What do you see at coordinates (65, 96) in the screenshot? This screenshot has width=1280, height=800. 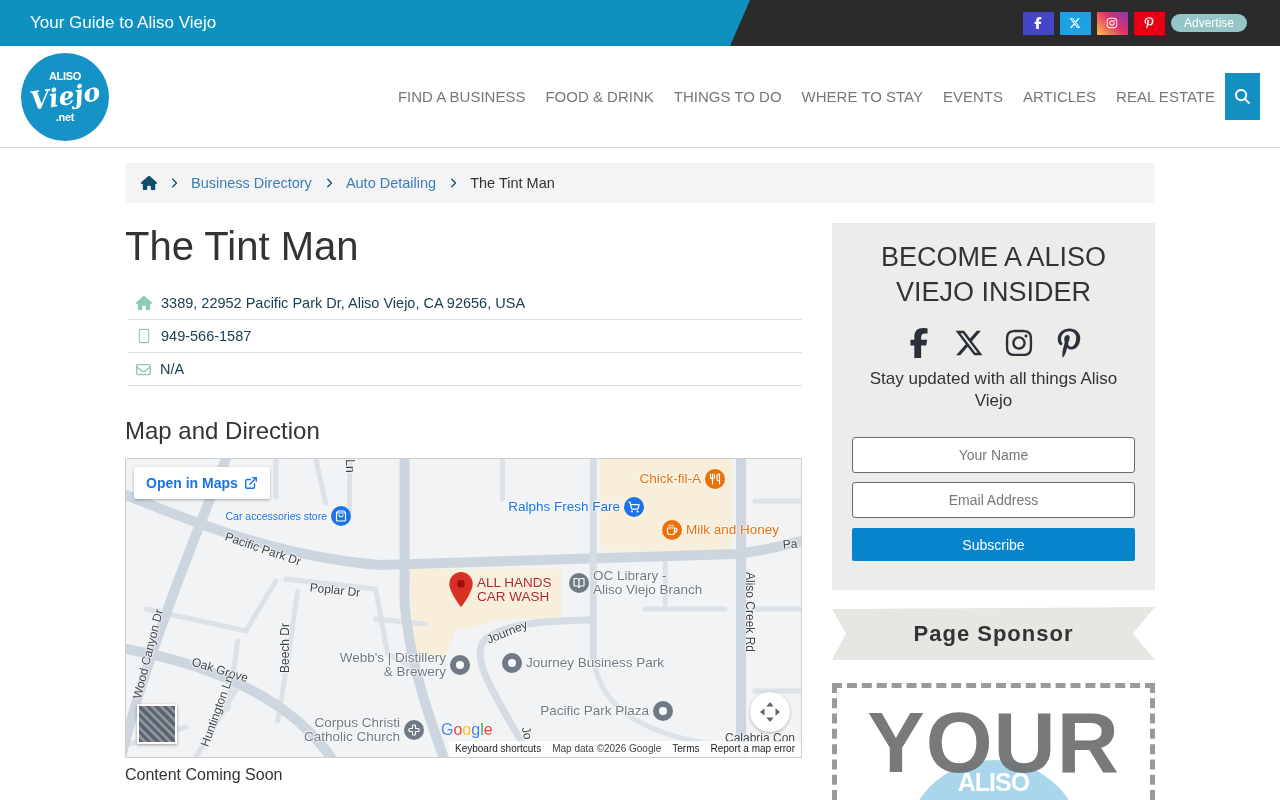 I see `site-logo: ALISO Viejo .net` at bounding box center [65, 96].